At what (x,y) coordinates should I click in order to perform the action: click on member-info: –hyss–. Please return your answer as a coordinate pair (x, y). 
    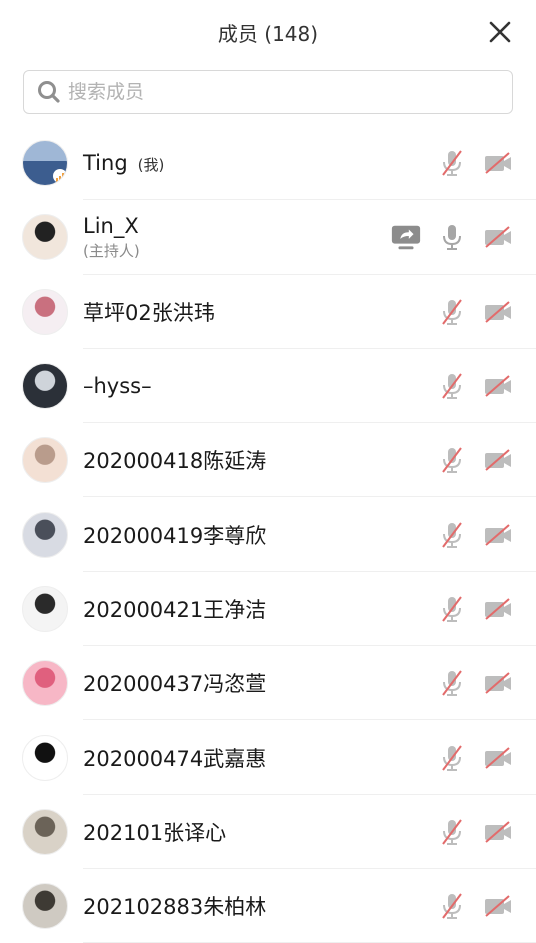
    Looking at the image, I should click on (252, 386).